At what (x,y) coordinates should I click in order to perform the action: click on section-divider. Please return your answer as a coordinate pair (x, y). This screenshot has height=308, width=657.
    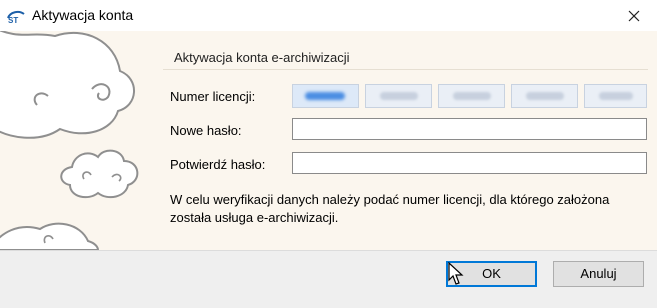
    Looking at the image, I should click on (405, 69).